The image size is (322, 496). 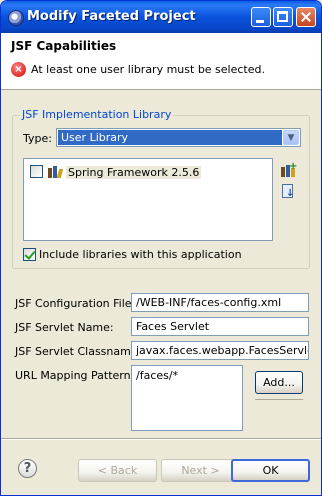 I want to click on minimize-button, so click(x=261, y=17).